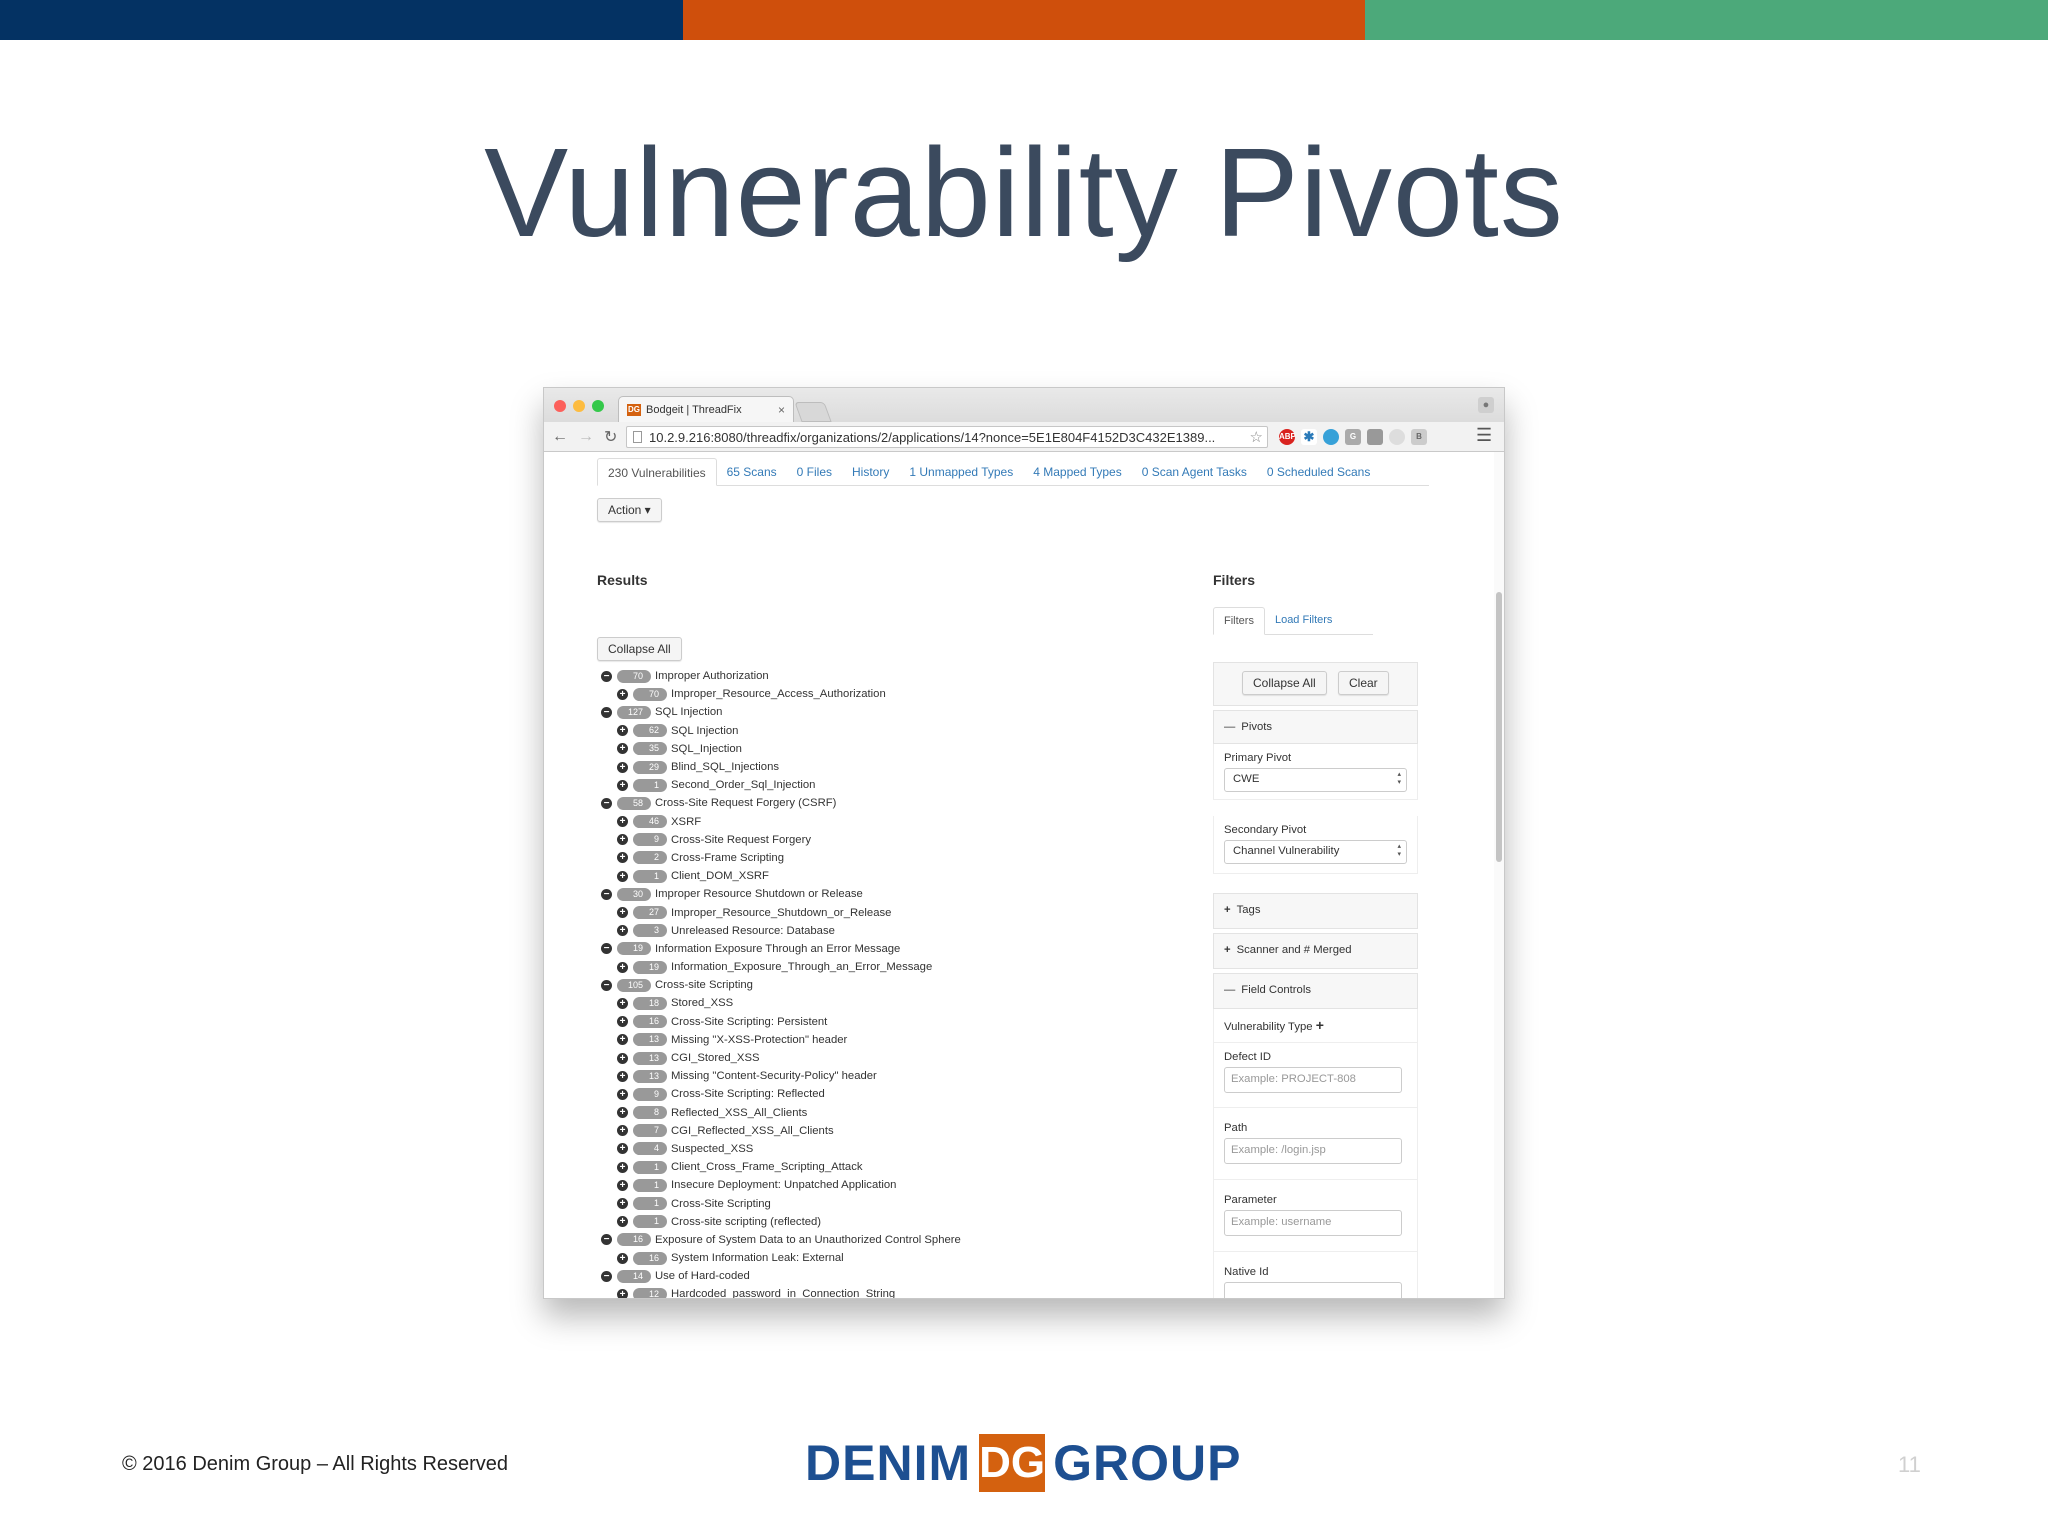 The image size is (2048, 1536). I want to click on g-icon: G, so click(1353, 437).